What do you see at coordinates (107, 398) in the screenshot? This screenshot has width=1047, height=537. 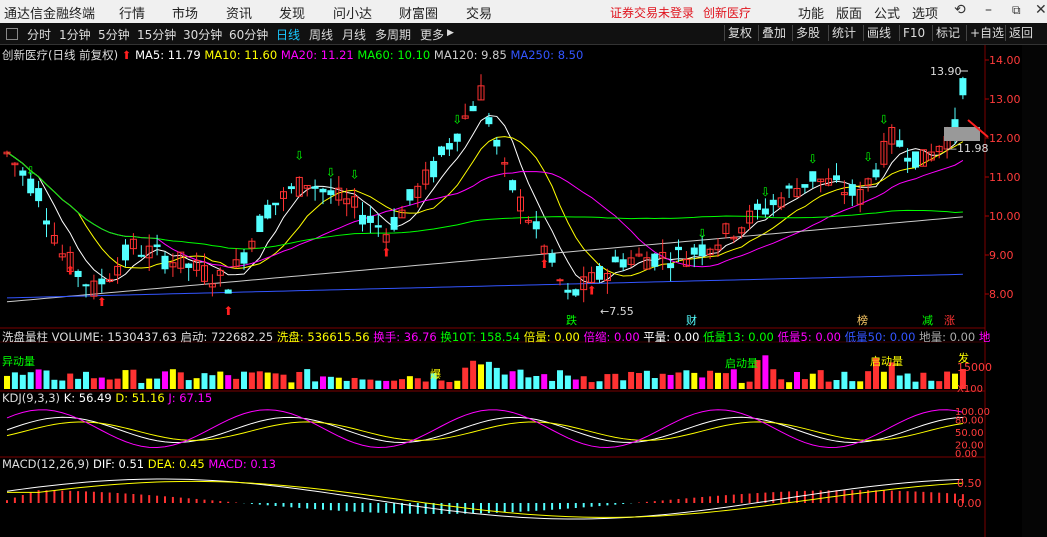 I see `kdj-legend: KDJ(9,3,3) K: 56.49 D: 51.16 J: 67.15` at bounding box center [107, 398].